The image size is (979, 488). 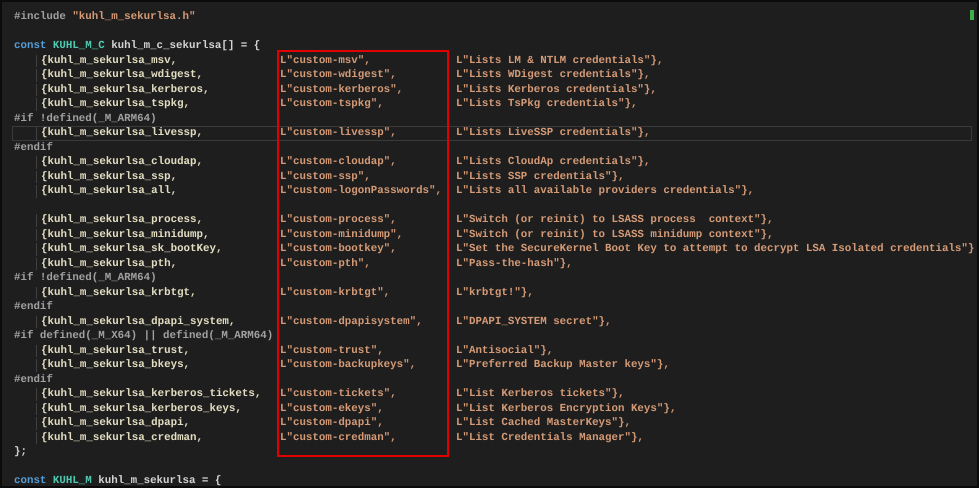 What do you see at coordinates (332, 104) in the screenshot?
I see `command-name: L"custom-tspkg",` at bounding box center [332, 104].